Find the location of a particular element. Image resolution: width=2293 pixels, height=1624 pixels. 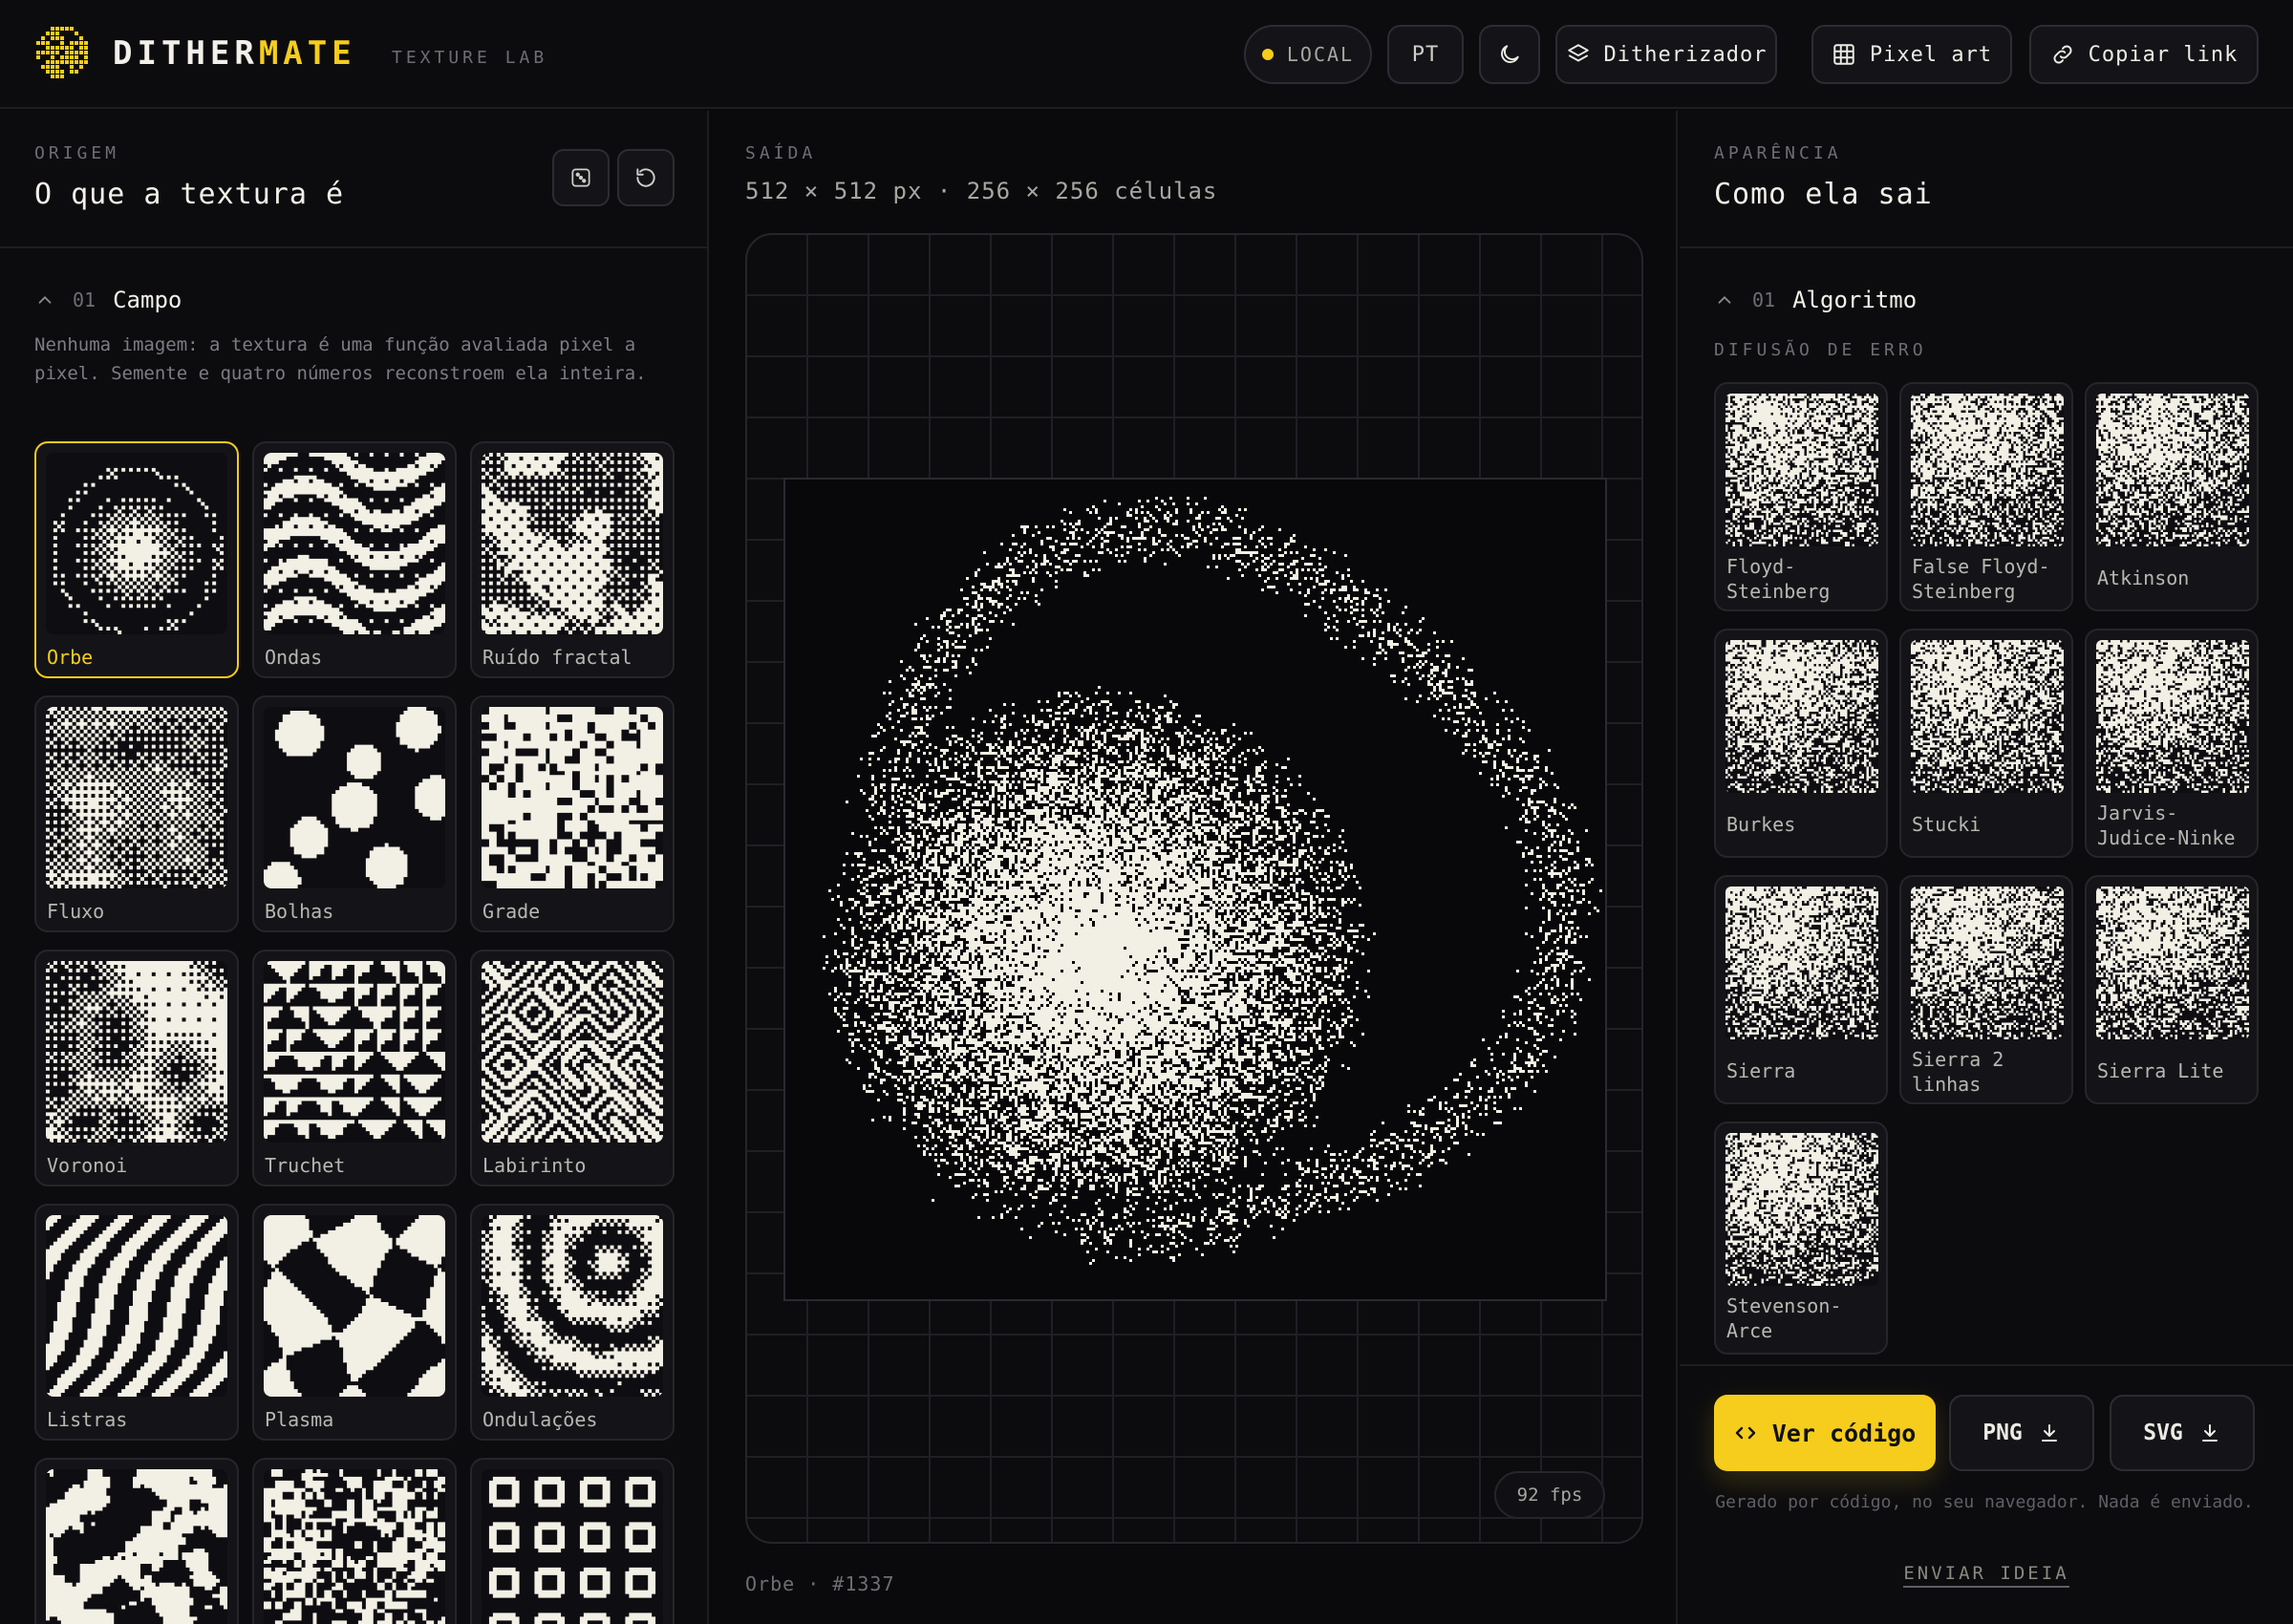

field-tile: Ondas is located at coordinates (354, 560).